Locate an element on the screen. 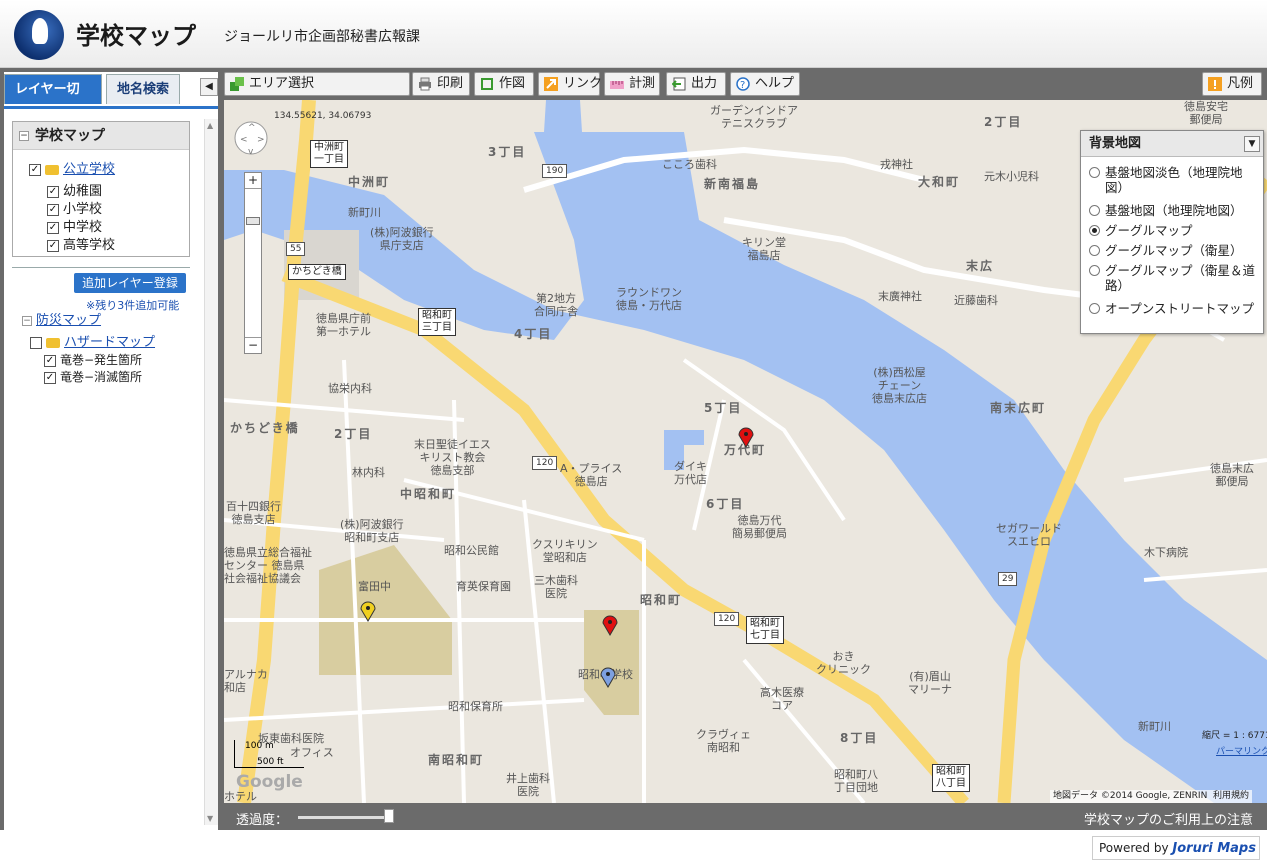 Image resolution: width=1267 pixels, height=865 pixels. brand-logo: Joruri Maps is located at coordinates (1214, 848).